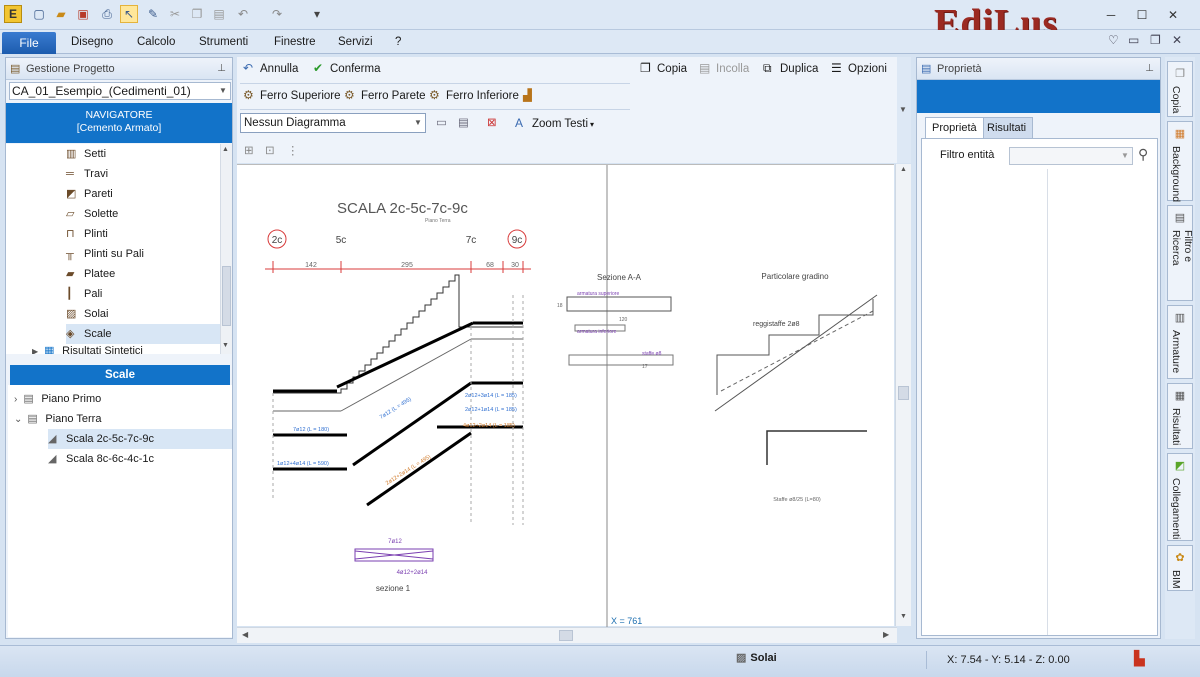 The width and height of the screenshot is (1200, 677). I want to click on menu-strumenti: Strumenti, so click(223, 42).